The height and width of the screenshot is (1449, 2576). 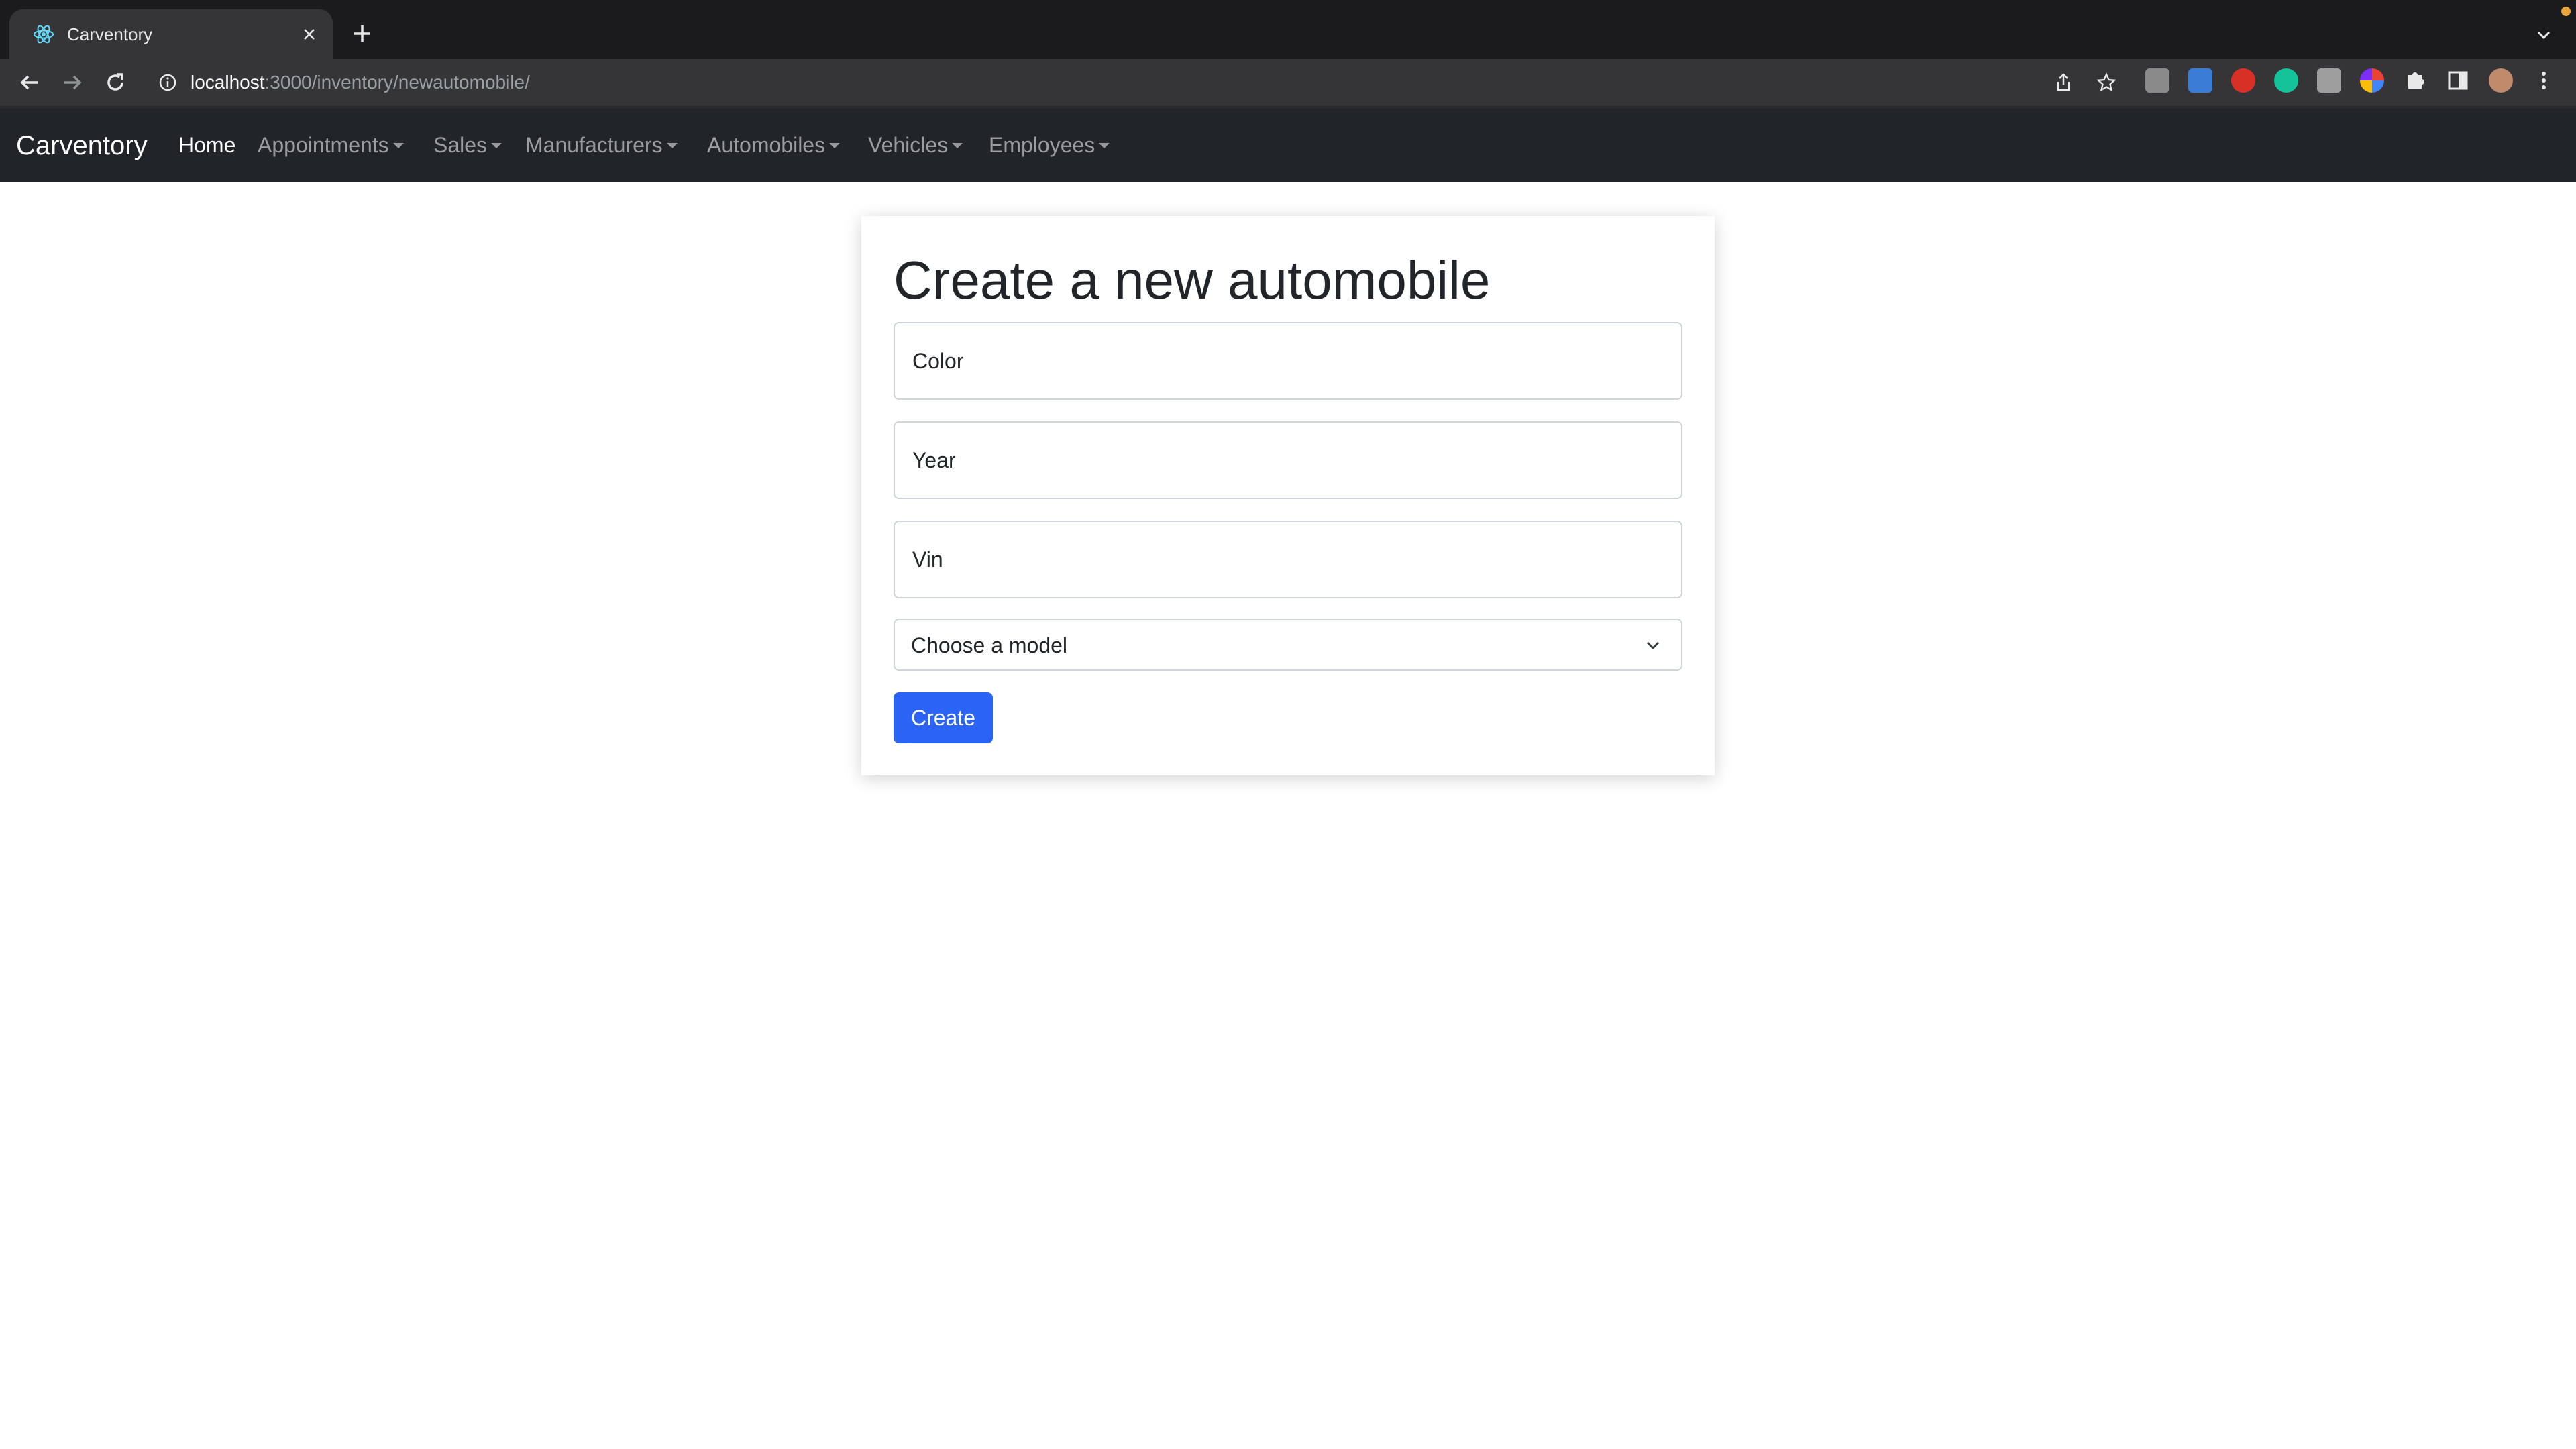 I want to click on nav-item-appointments: Appointments, so click(x=331, y=145).